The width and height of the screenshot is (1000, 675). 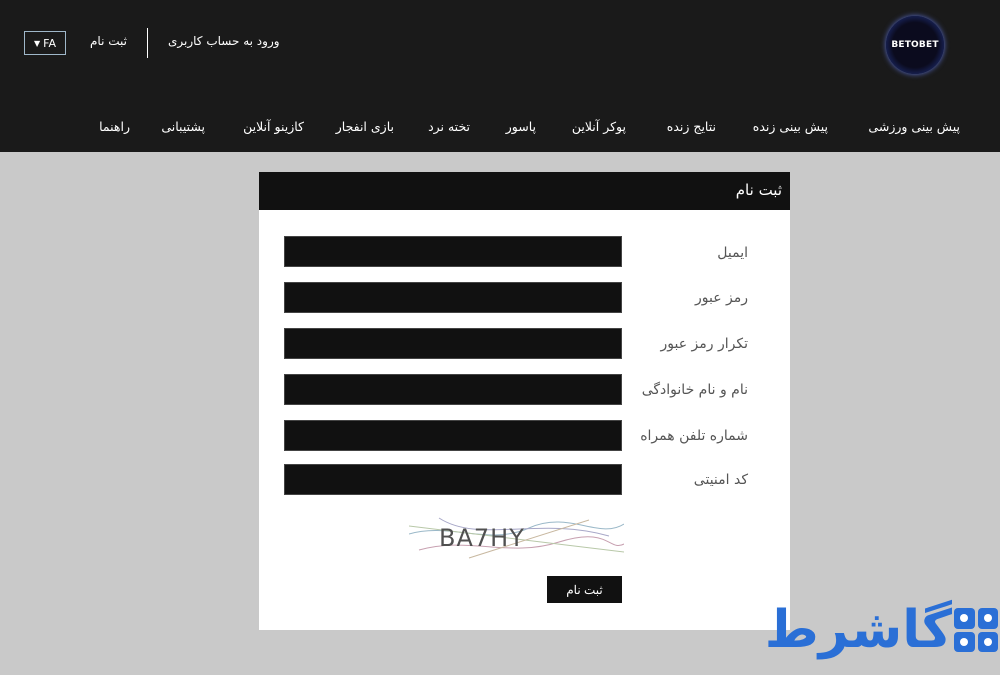 What do you see at coordinates (720, 480) in the screenshot?
I see `security-code-label: کد امنیتی` at bounding box center [720, 480].